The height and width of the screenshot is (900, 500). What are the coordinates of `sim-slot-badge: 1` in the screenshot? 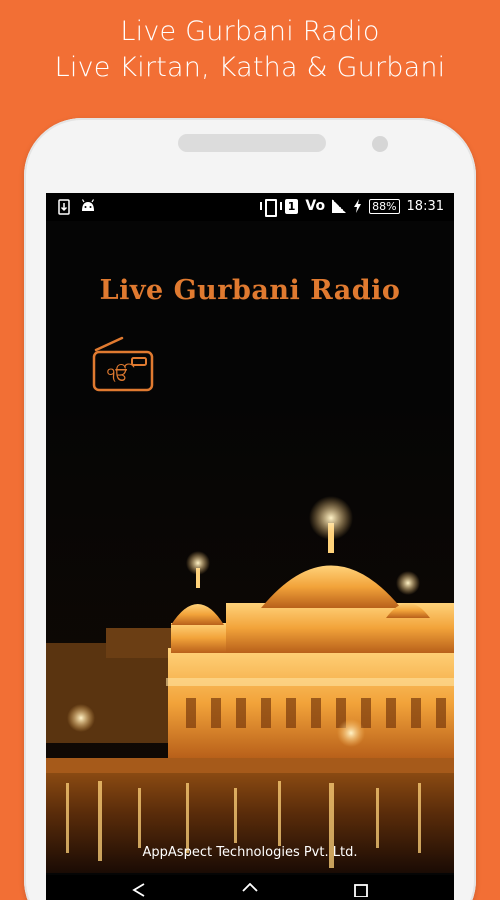 It's located at (291, 206).